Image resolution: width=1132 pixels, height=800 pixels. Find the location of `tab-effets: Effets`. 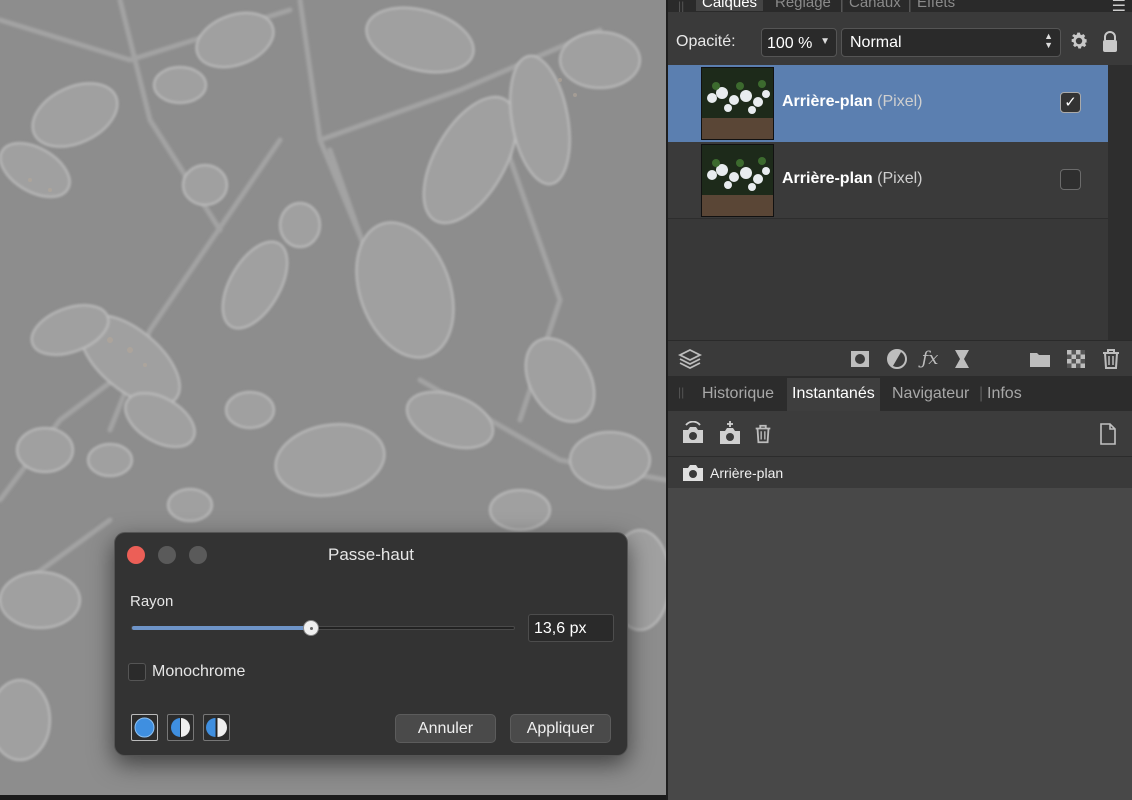

tab-effets: Effets is located at coordinates (936, 5).